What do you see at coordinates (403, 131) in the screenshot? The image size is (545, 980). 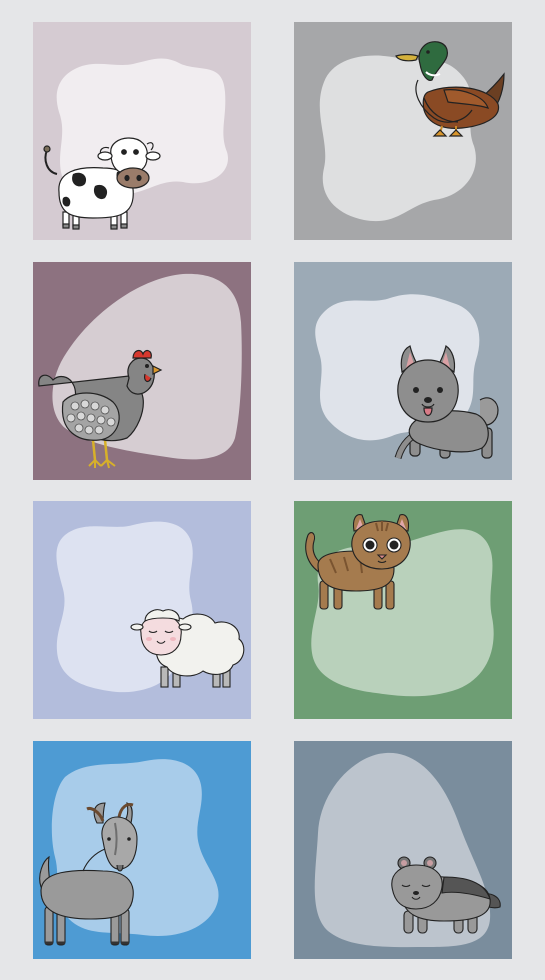 I see `duck-card` at bounding box center [403, 131].